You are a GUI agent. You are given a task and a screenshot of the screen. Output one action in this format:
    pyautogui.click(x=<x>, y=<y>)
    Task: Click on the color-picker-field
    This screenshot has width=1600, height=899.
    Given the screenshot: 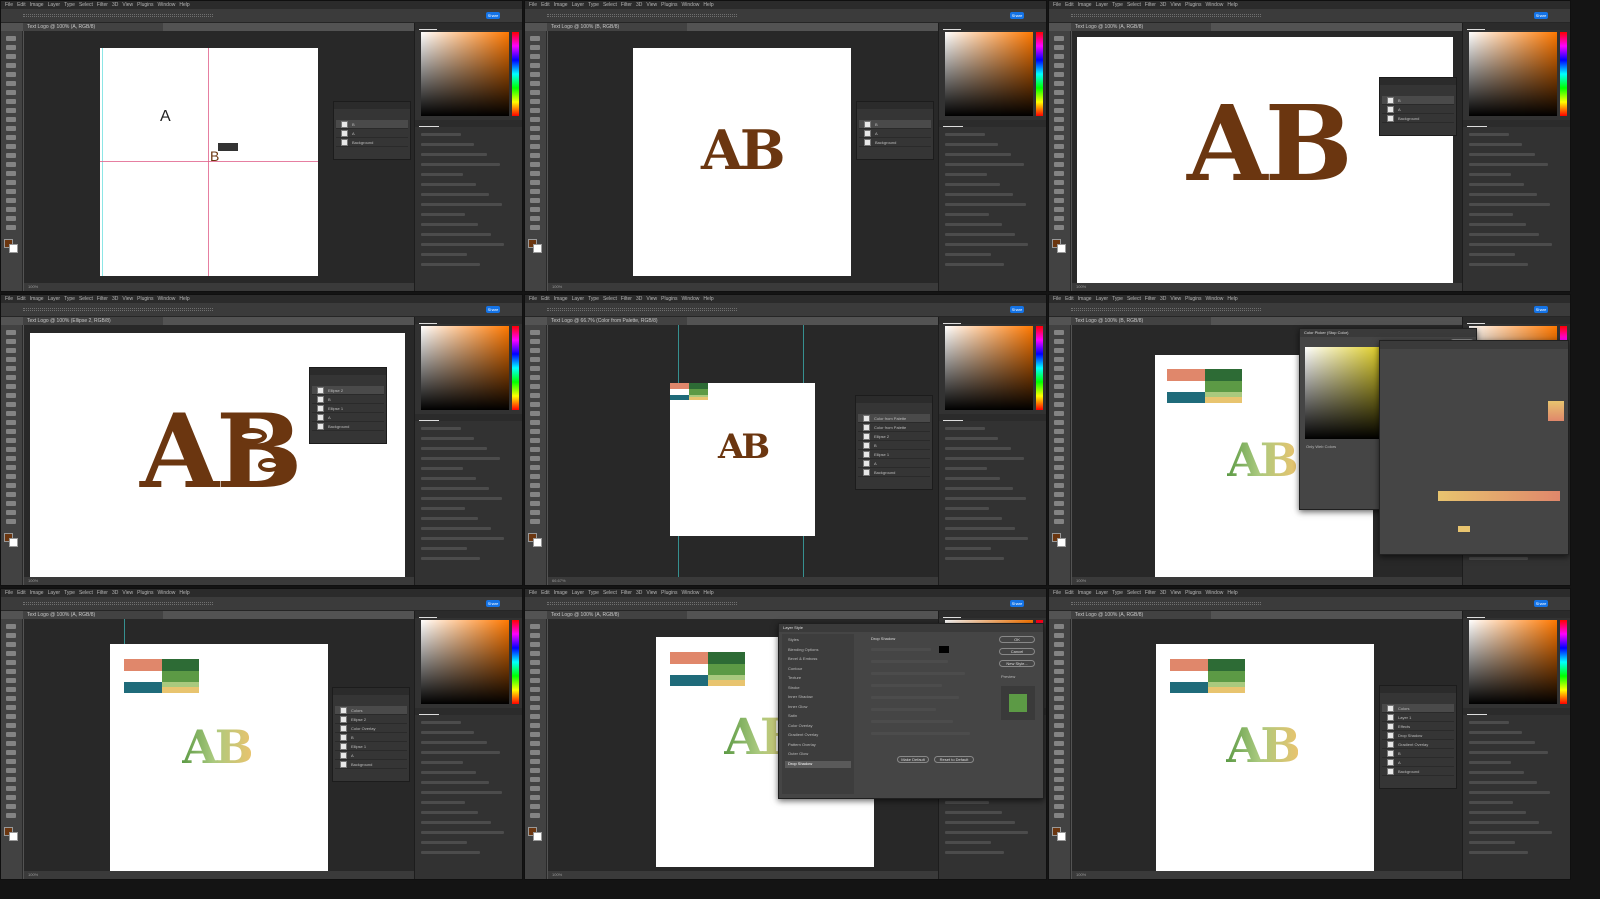 What is the action you would take?
    pyautogui.click(x=989, y=368)
    